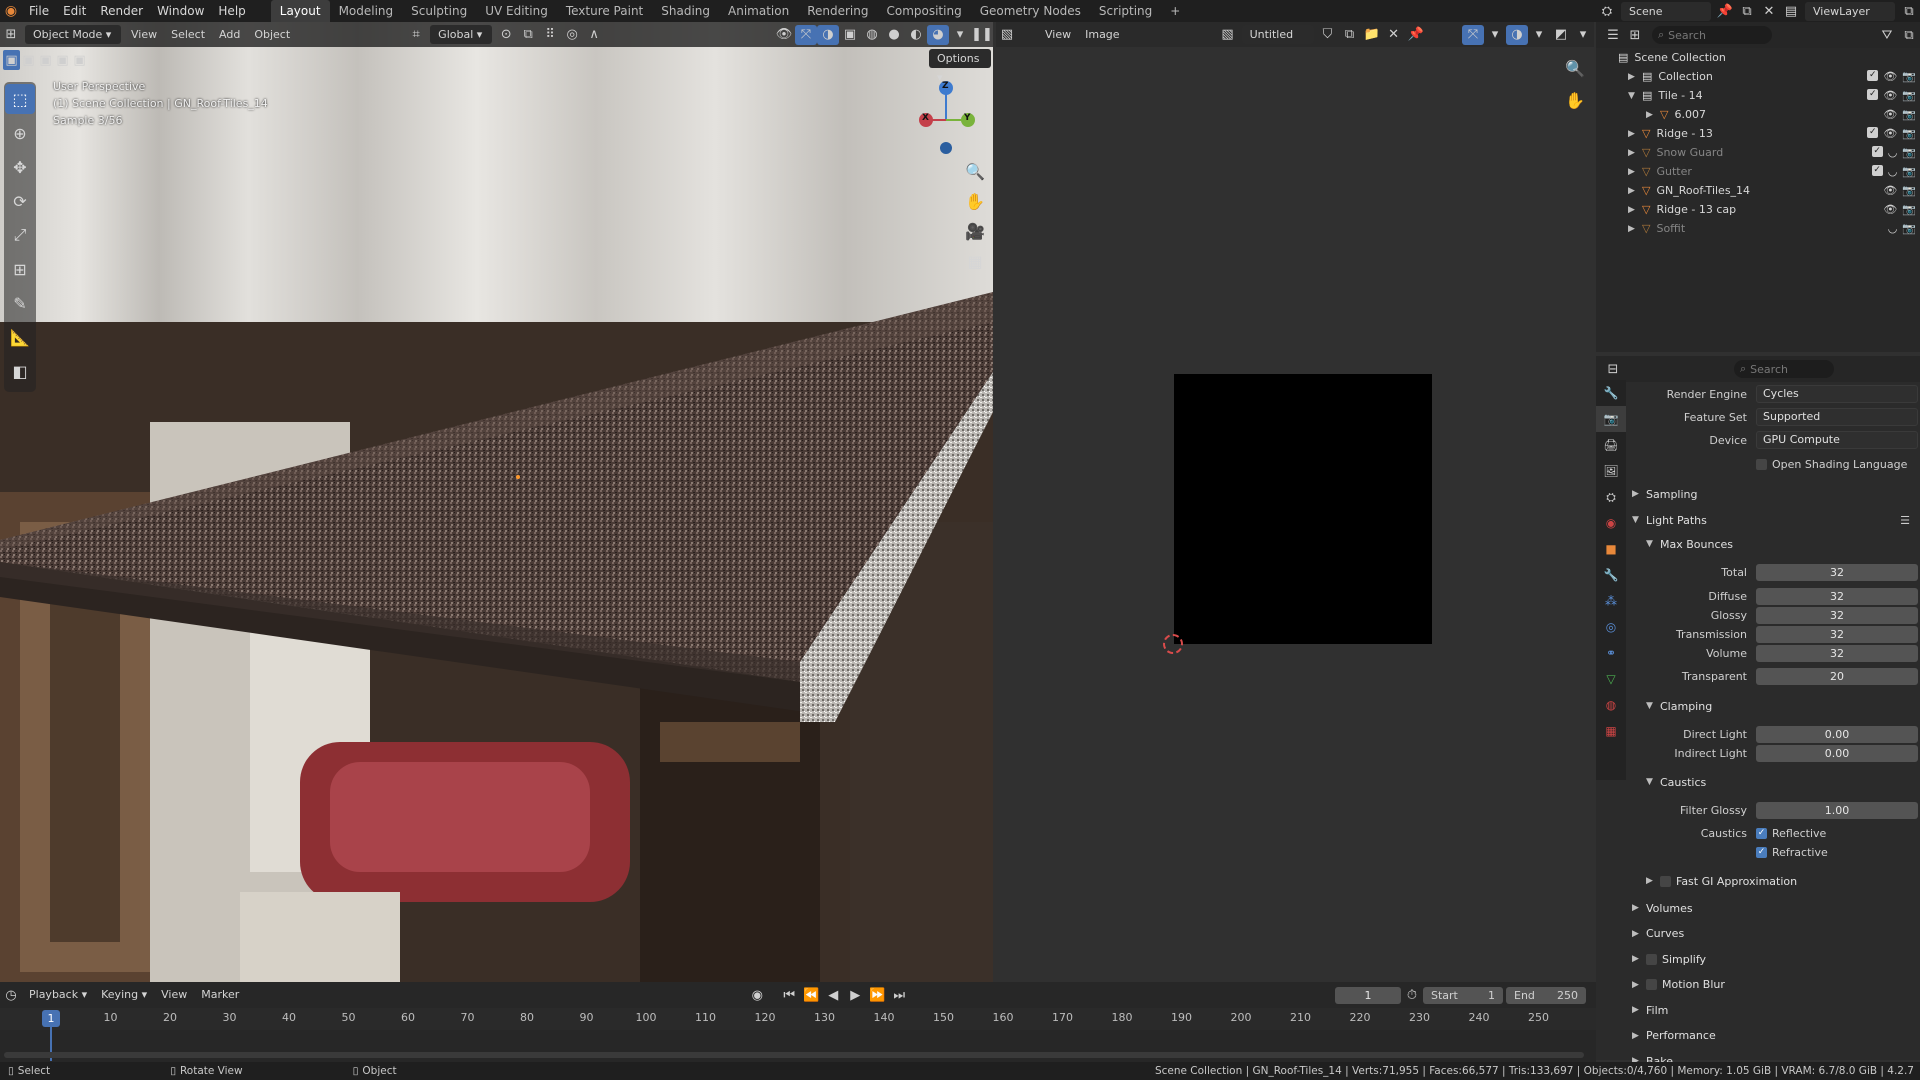 The width and height of the screenshot is (1920, 1080). I want to click on modifier-tab-icon: 🔧, so click(1611, 575).